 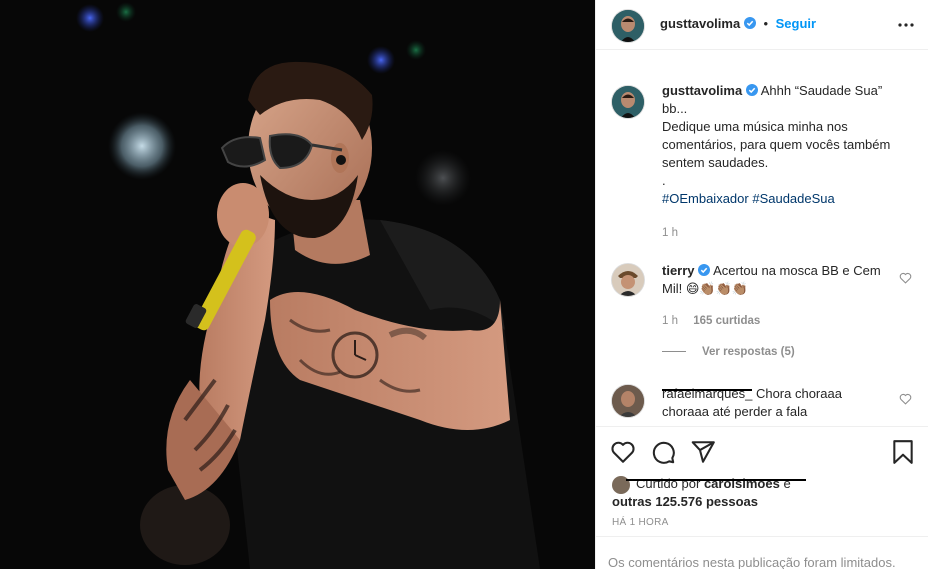 I want to click on follow-button: Seguir, so click(x=796, y=23).